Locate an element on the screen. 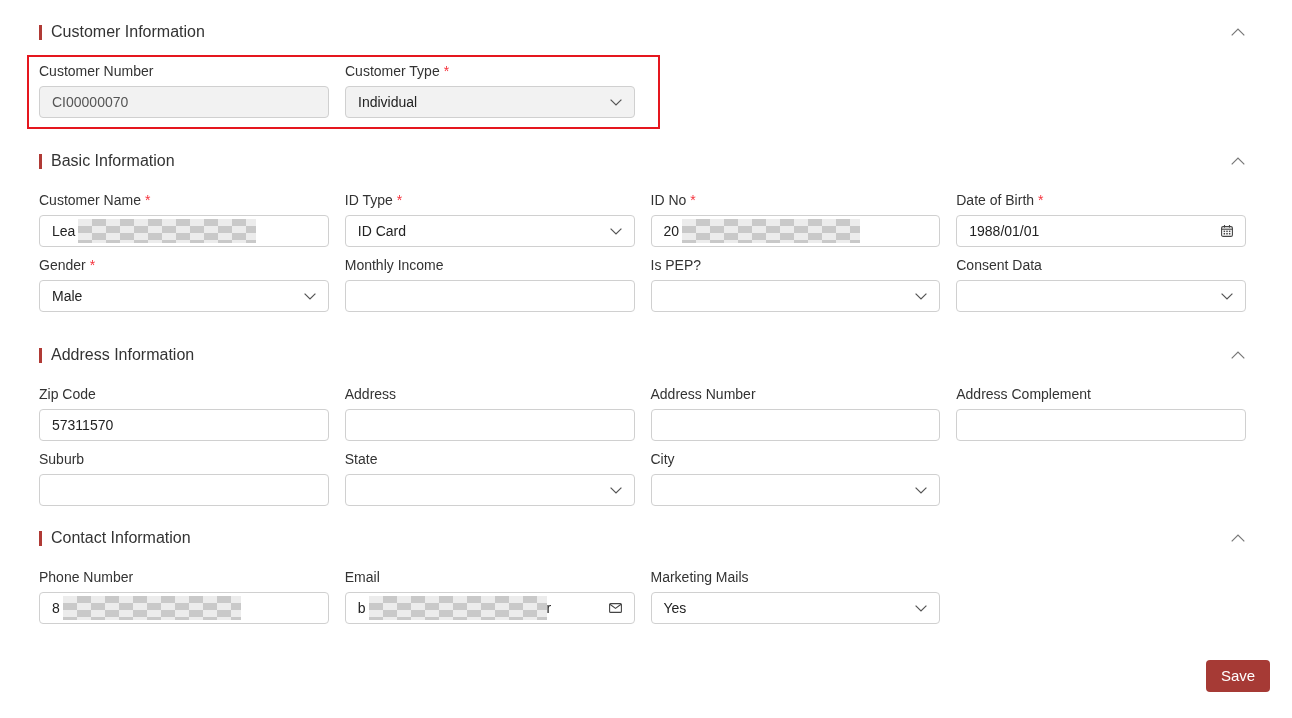  field-label: Suburb is located at coordinates (62, 459).